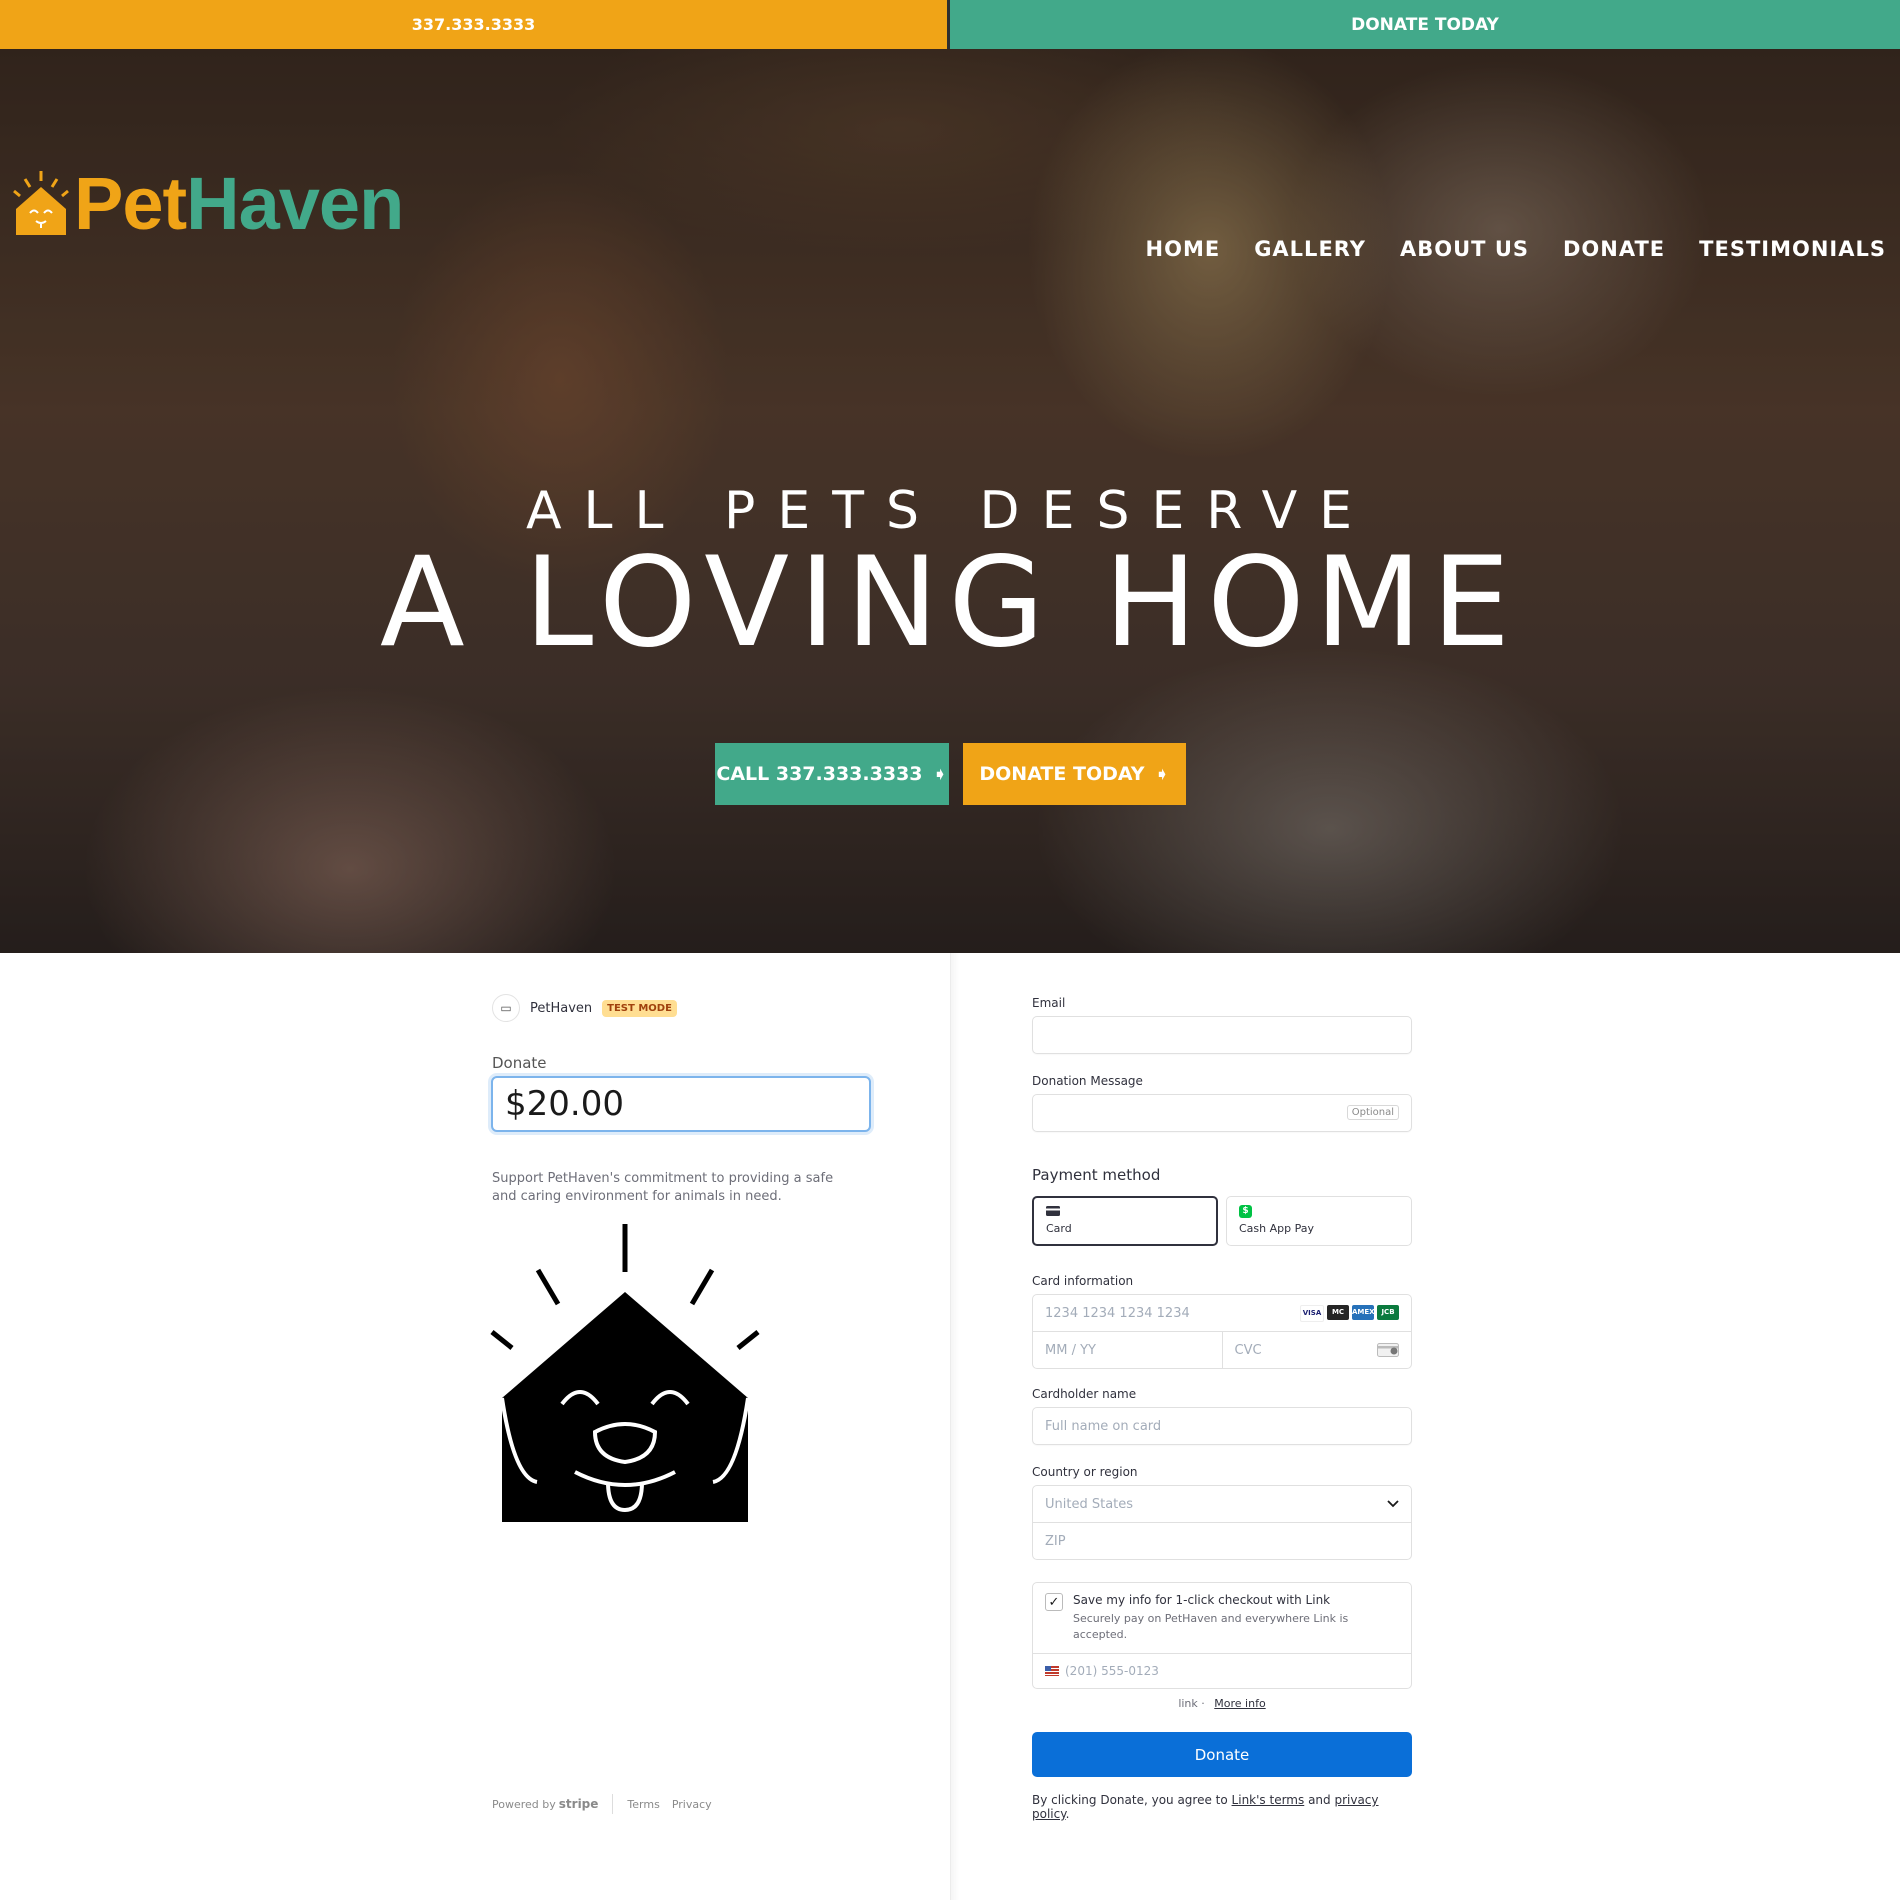 Image resolution: width=1900 pixels, height=1900 pixels. I want to click on hero-call-button: CALL 337.333.3333 ➧, so click(832, 774).